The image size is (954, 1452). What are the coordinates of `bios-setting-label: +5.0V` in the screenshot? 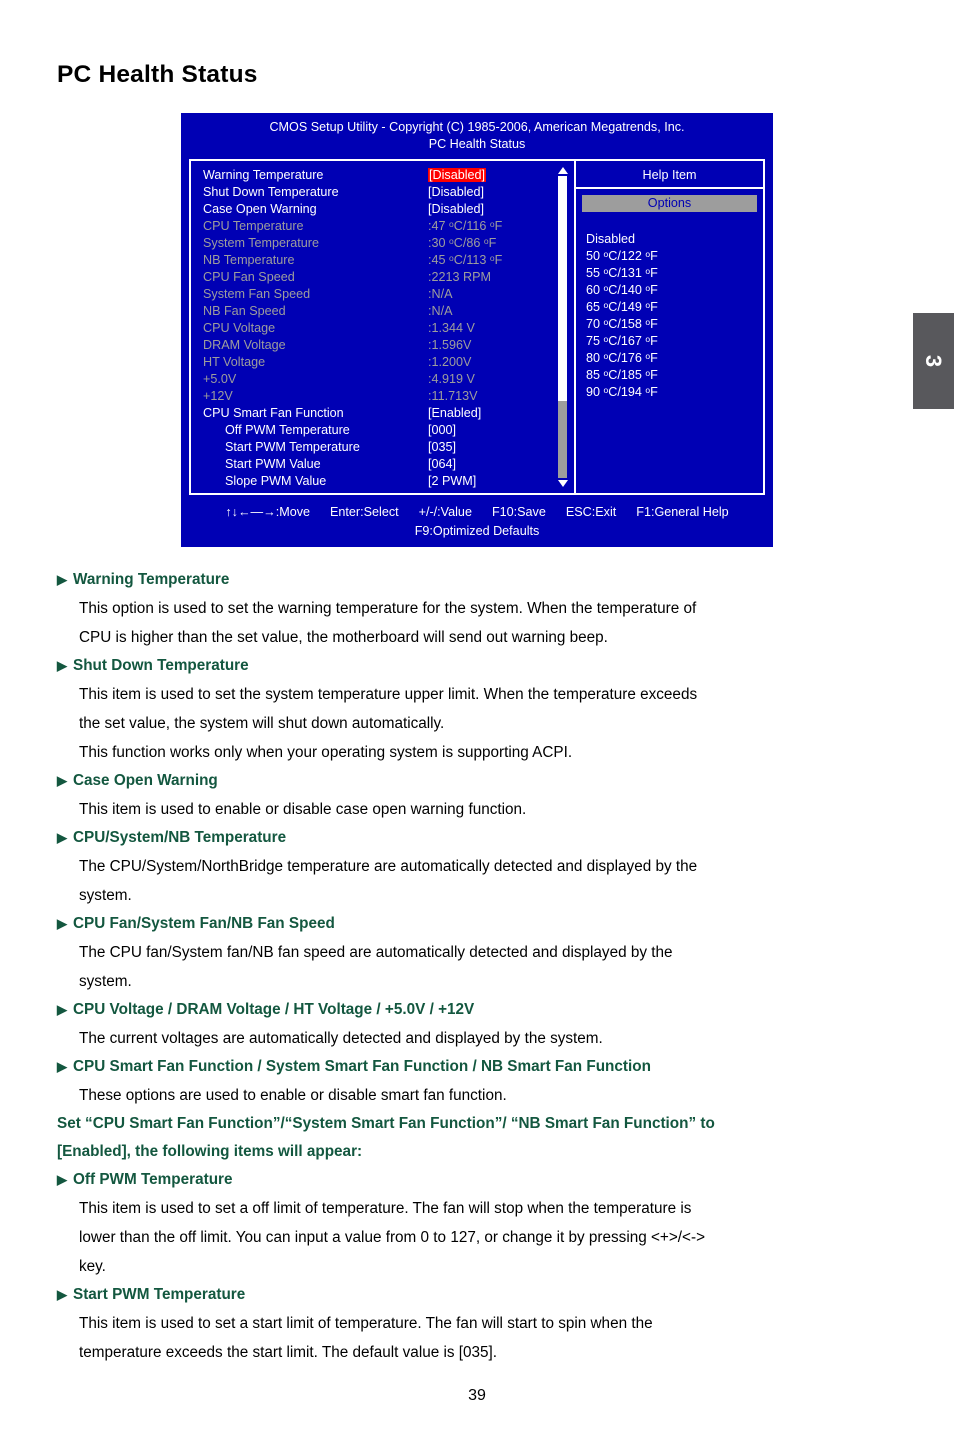 It's located at (220, 379).